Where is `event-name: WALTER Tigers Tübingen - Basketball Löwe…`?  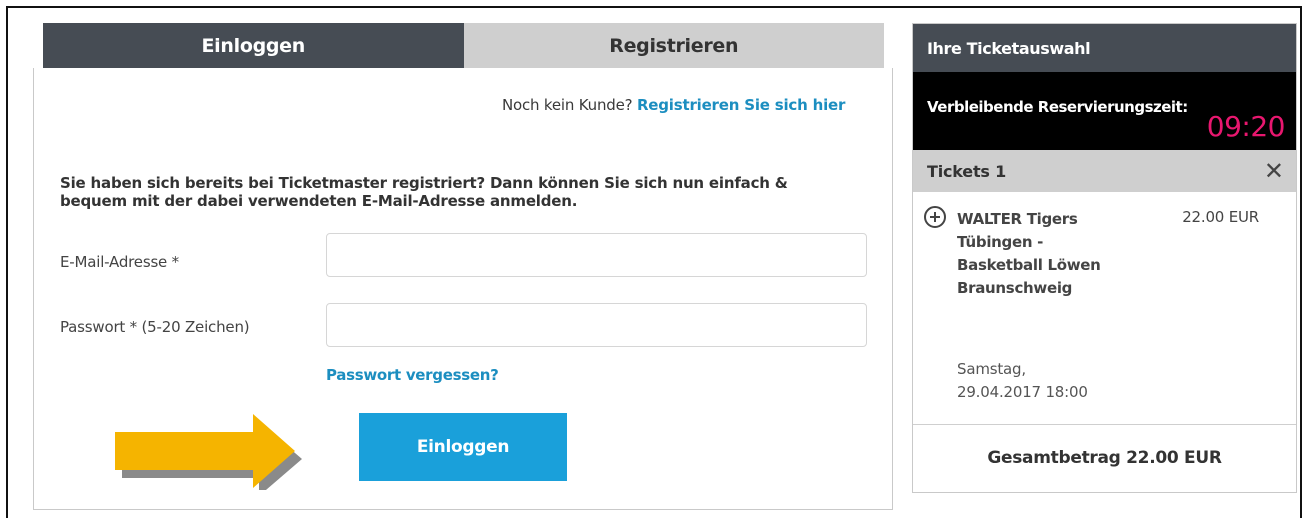 event-name: WALTER Tigers Tübingen - Basketball Löwe… is located at coordinates (1029, 253).